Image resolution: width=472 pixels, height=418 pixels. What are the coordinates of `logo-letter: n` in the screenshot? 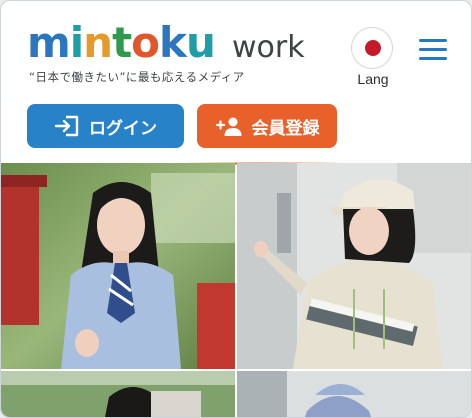 It's located at (98, 42).